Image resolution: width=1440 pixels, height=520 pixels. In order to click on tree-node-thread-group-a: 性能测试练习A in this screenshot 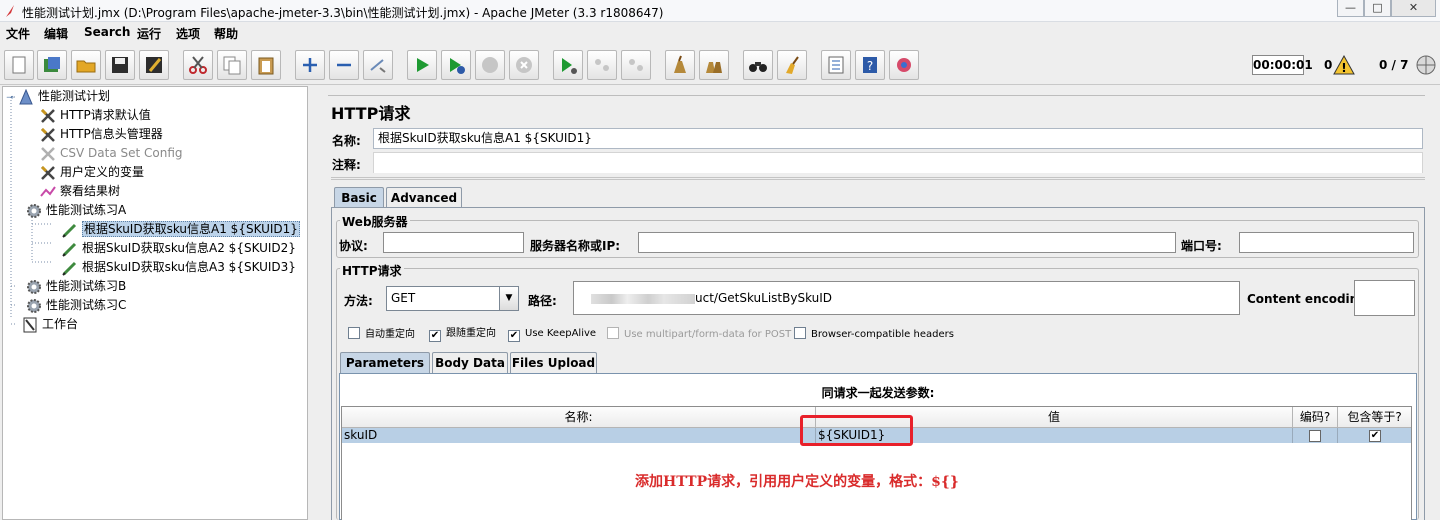, I will do `click(75, 210)`.